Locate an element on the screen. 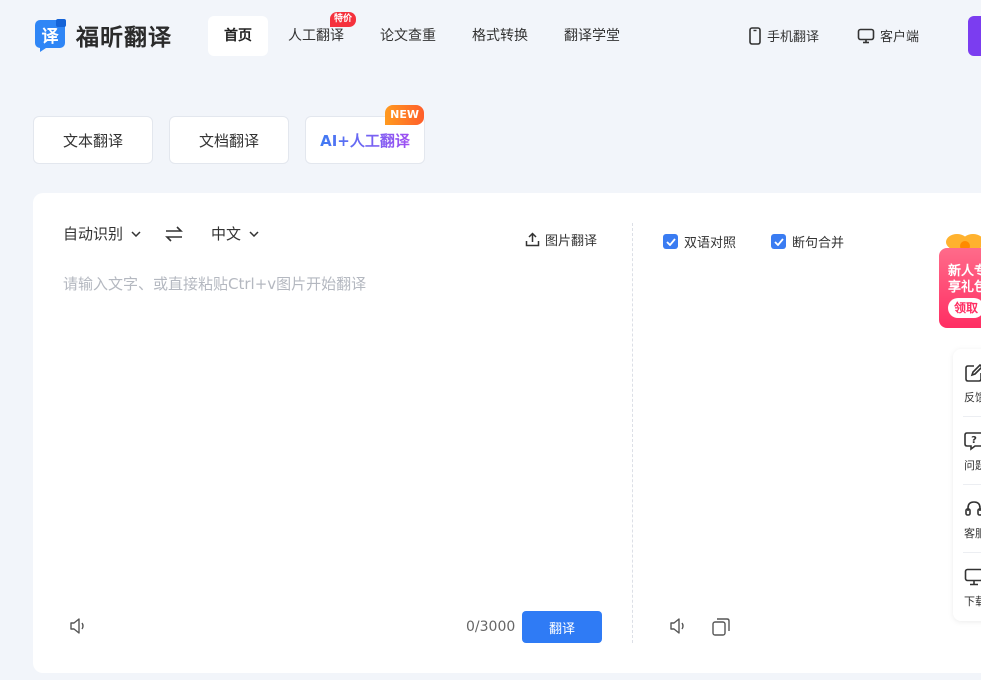 The width and height of the screenshot is (981, 680). logo-mark-icon: 译 is located at coordinates (51, 35).